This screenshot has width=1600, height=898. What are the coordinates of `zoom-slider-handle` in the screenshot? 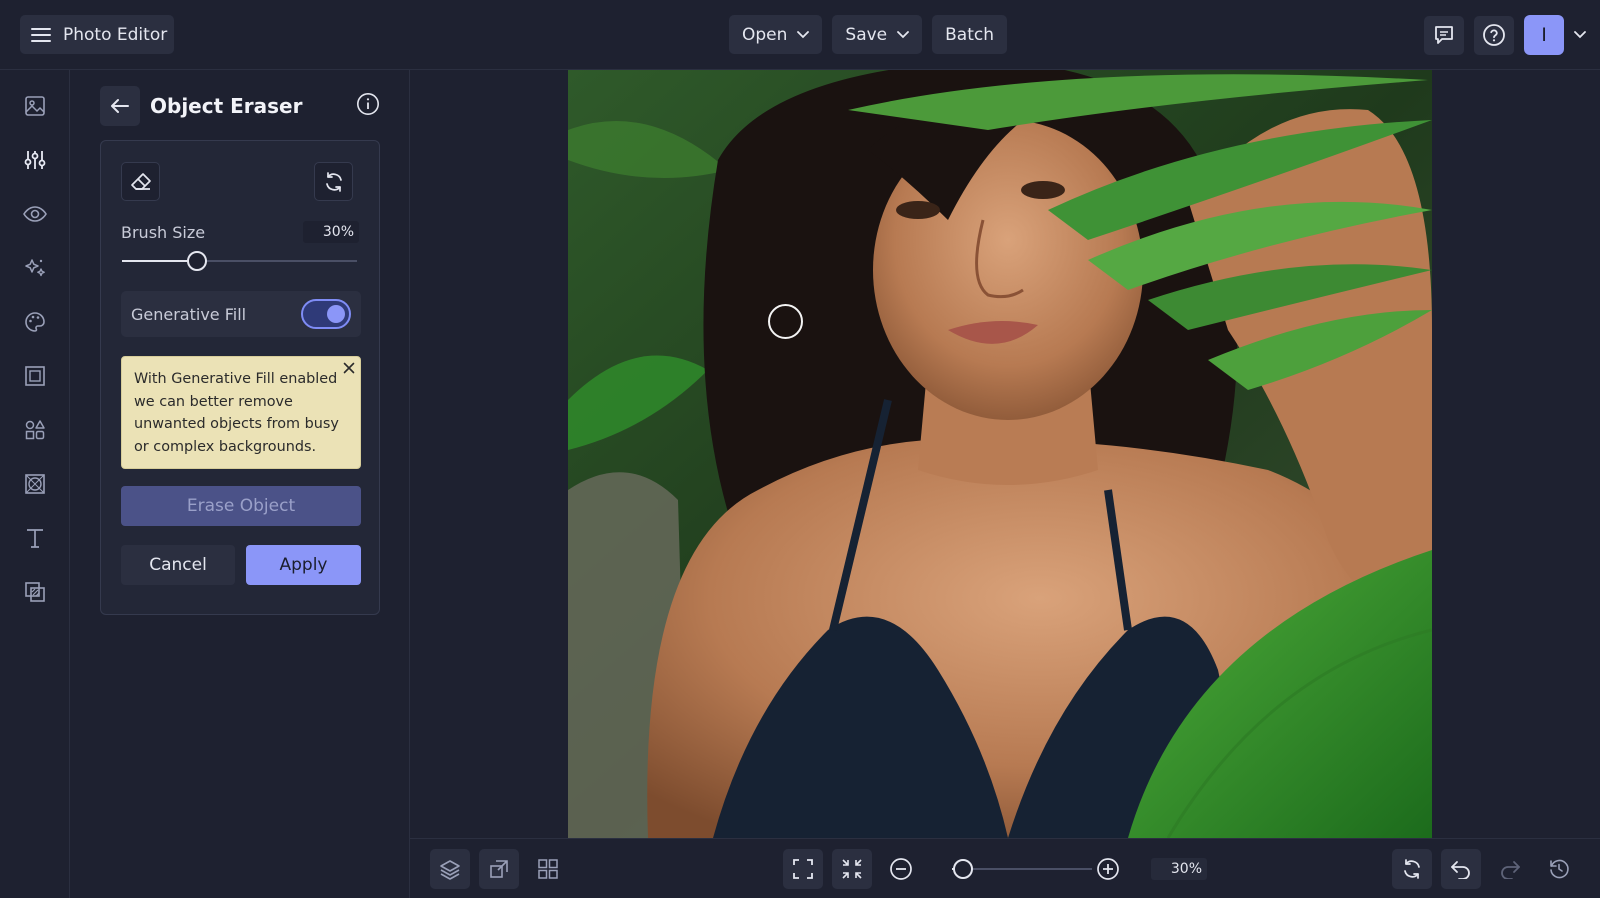 It's located at (963, 869).